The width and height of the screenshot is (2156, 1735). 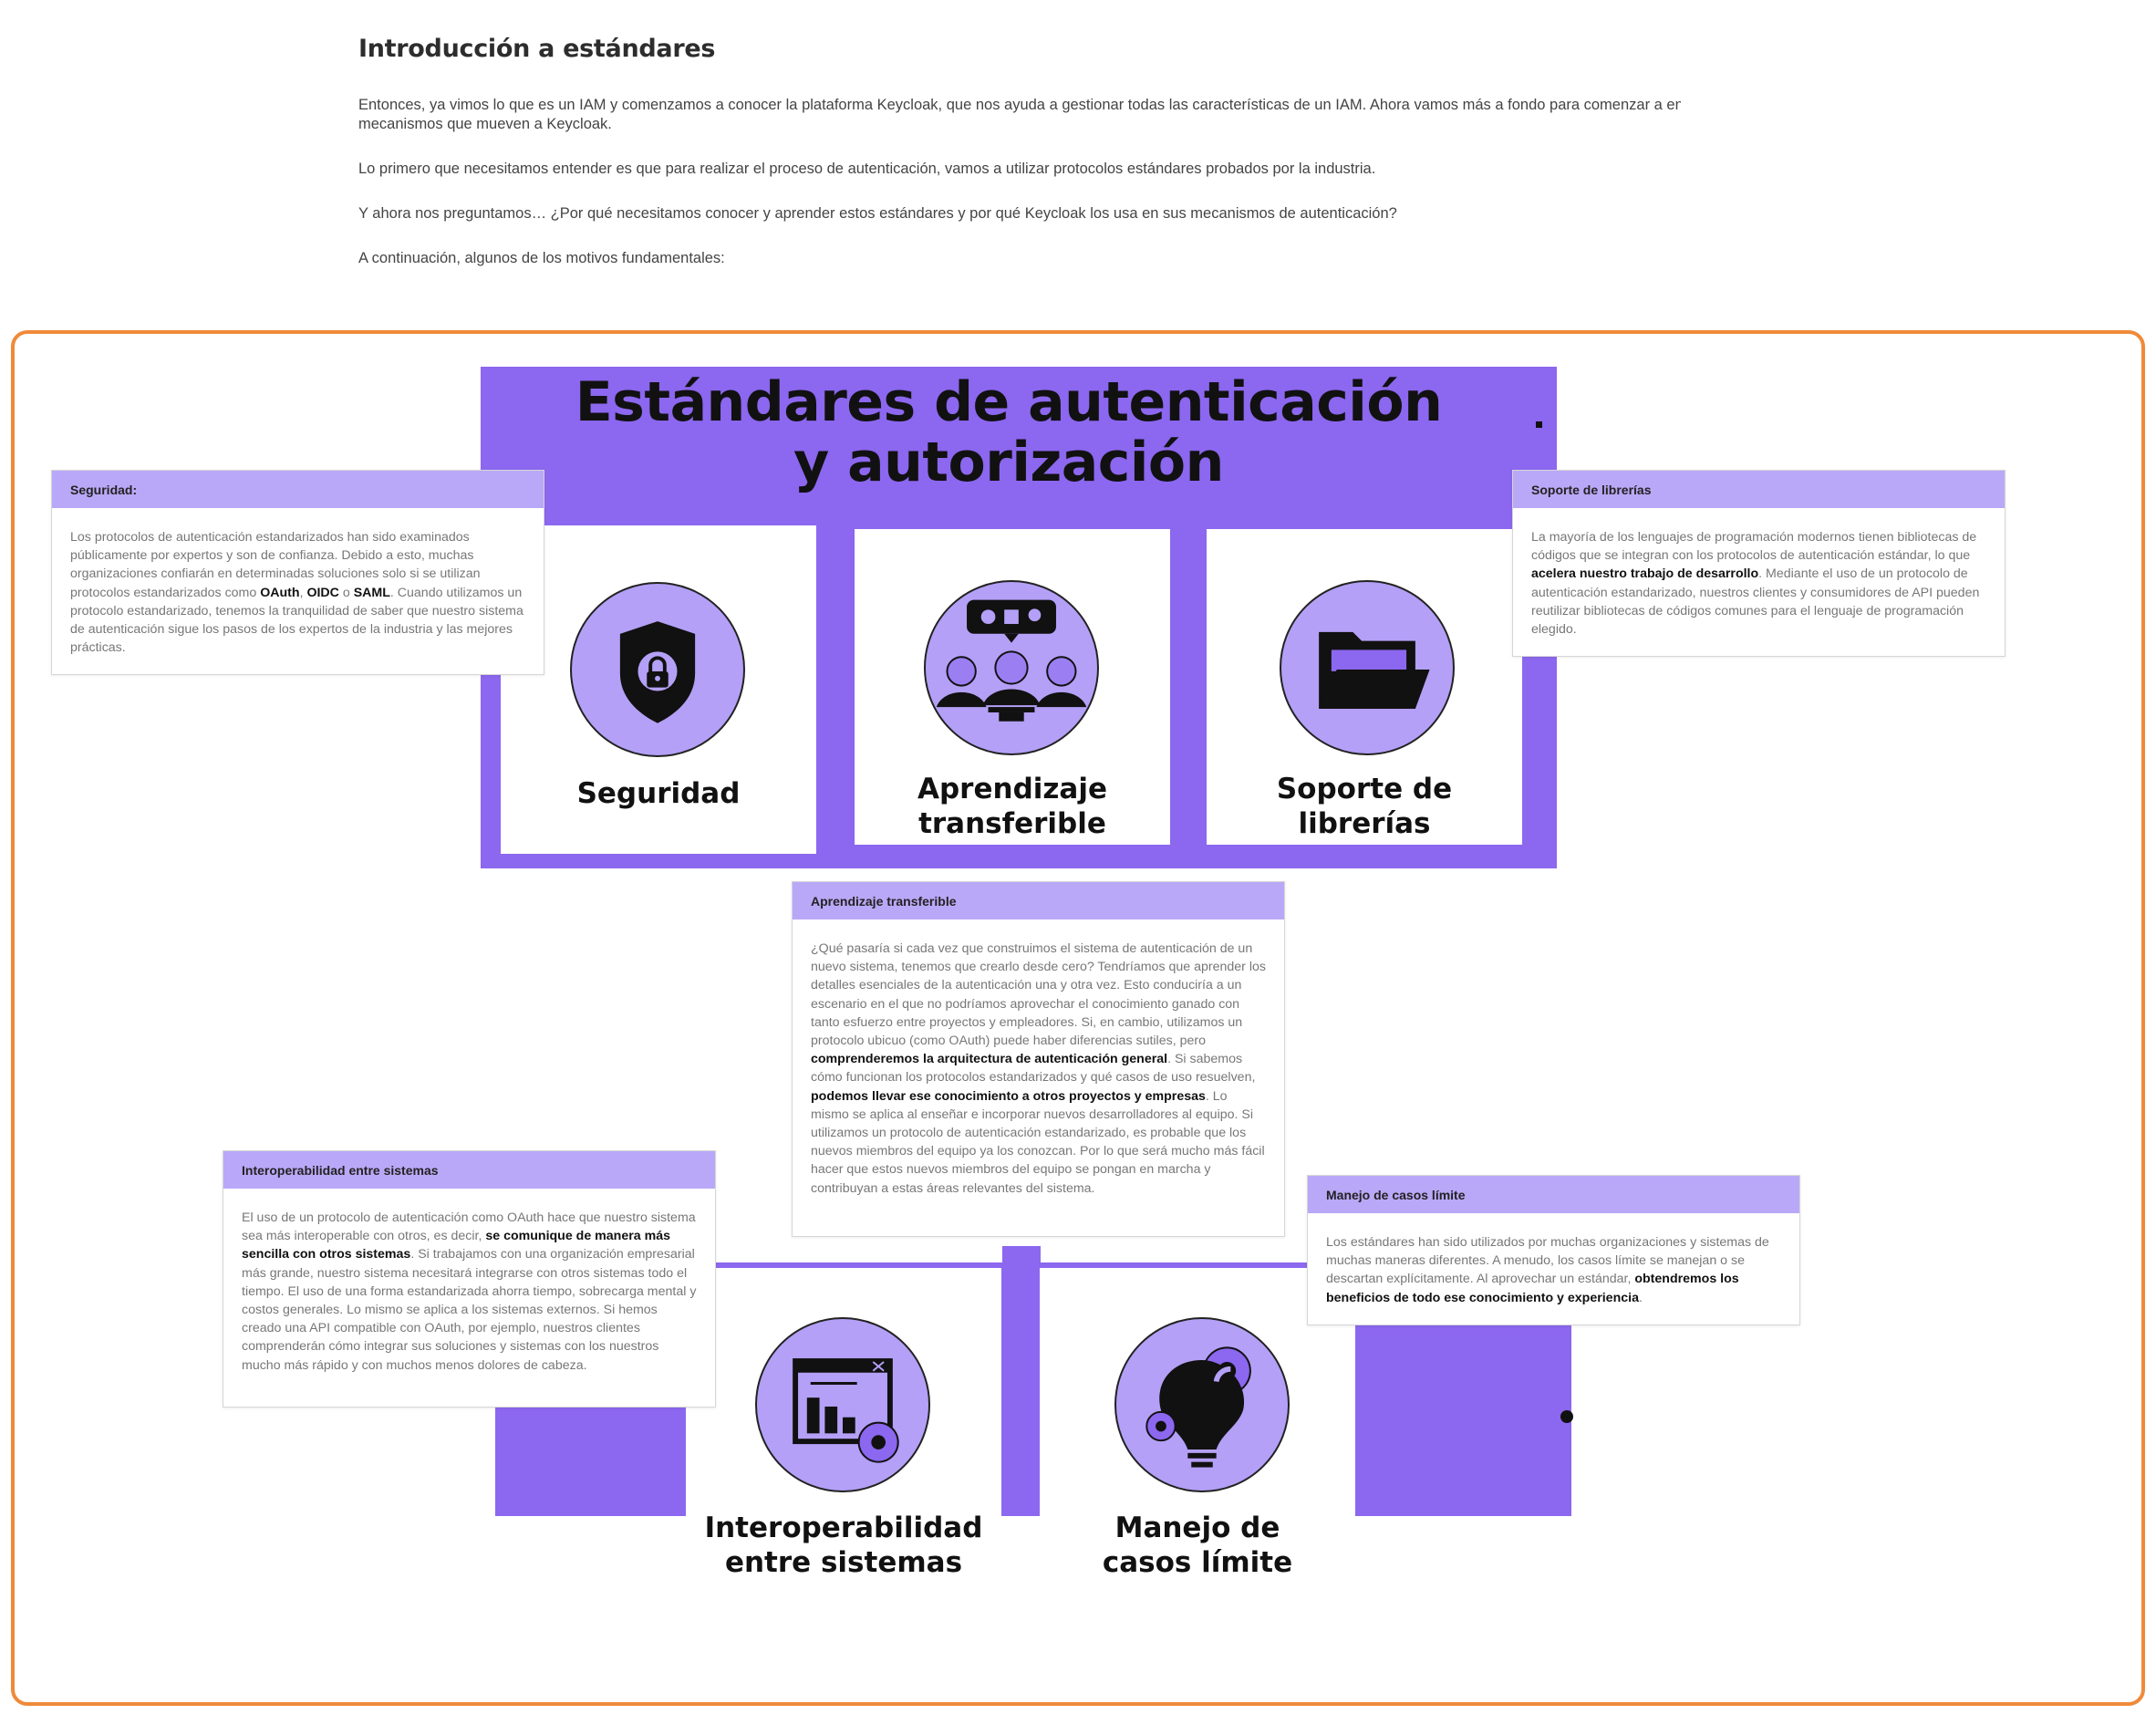 I want to click on card-seguridad: Seguridad, so click(x=658, y=689).